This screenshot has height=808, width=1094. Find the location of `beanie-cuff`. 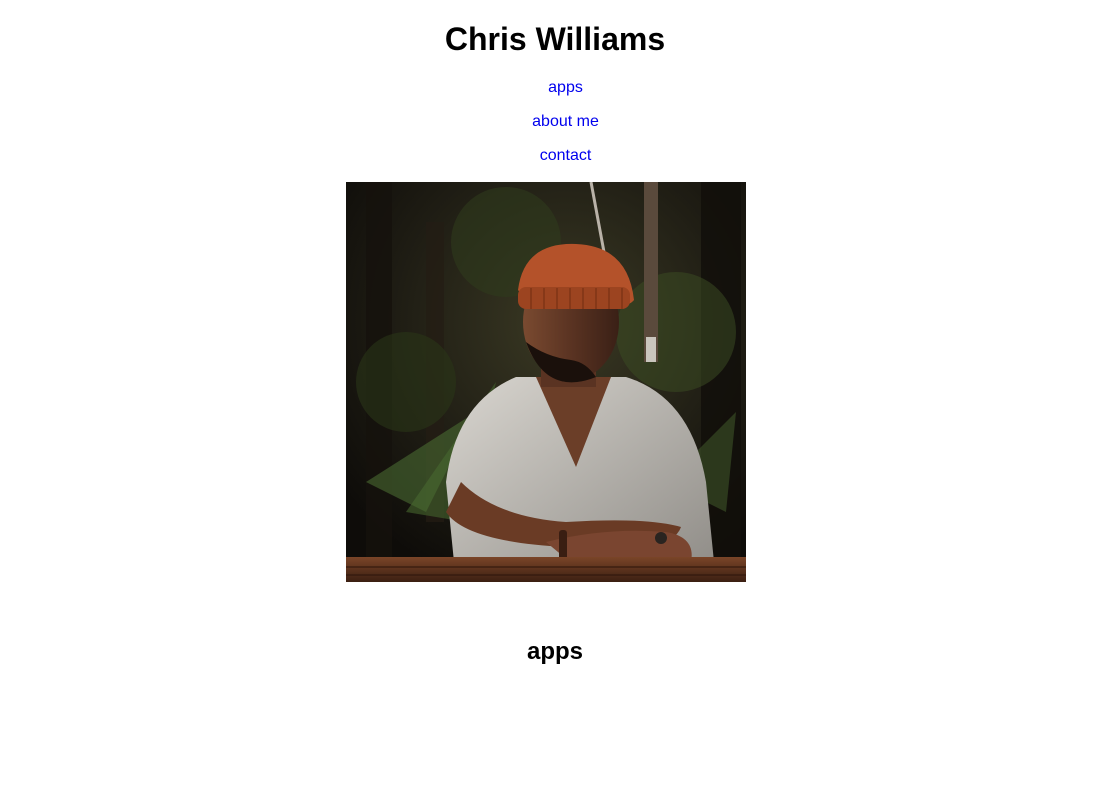

beanie-cuff is located at coordinates (574, 298).